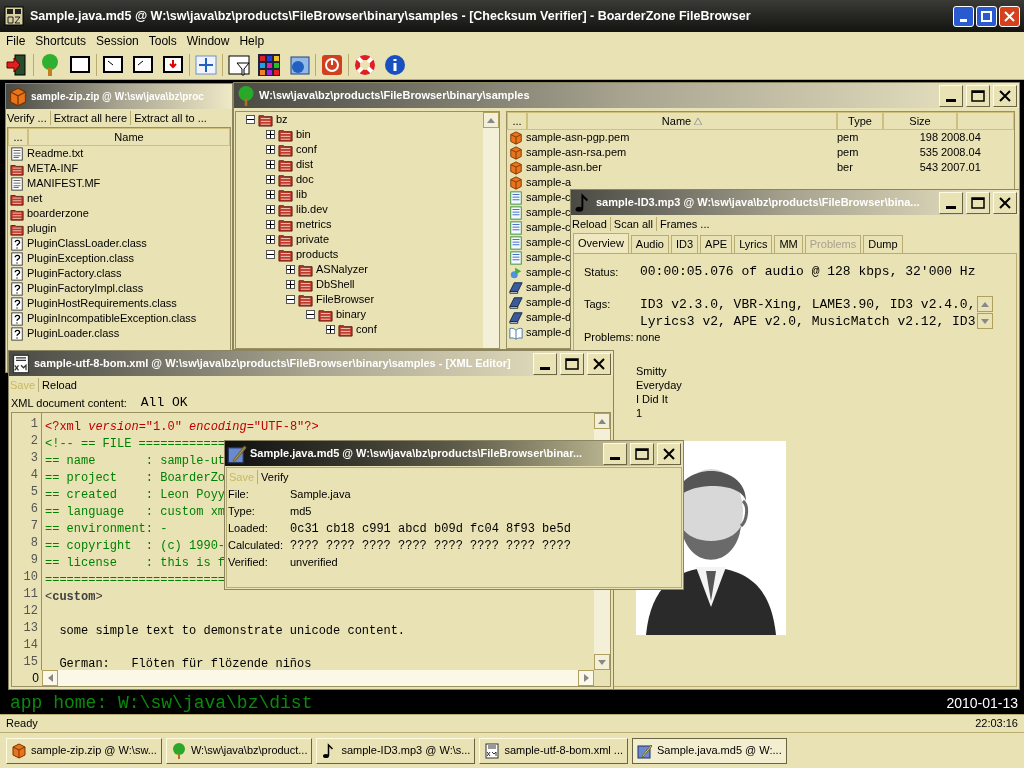 This screenshot has width=1024, height=768. What do you see at coordinates (42, 228) in the screenshot?
I see `file-name: plugin` at bounding box center [42, 228].